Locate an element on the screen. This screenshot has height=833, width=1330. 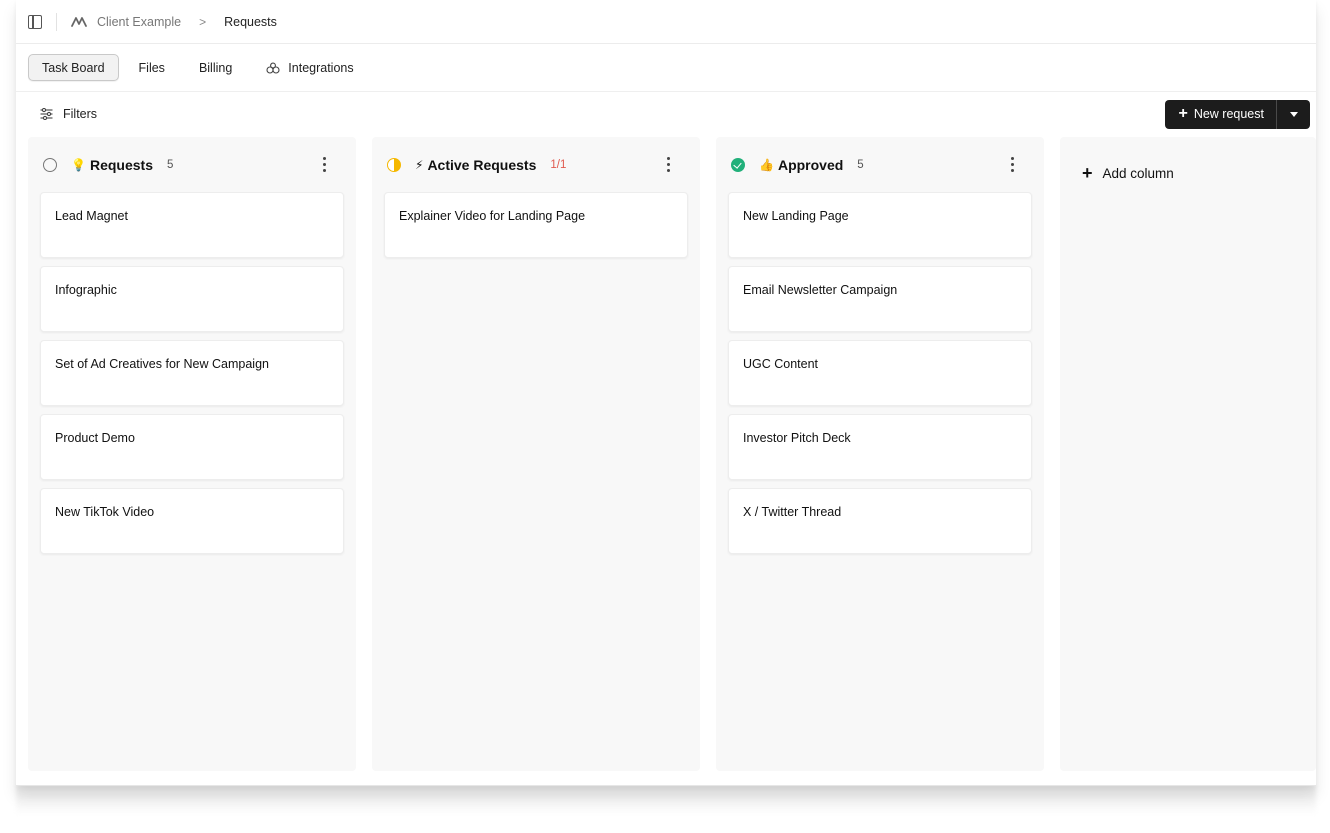
integrations-icon is located at coordinates (273, 68).